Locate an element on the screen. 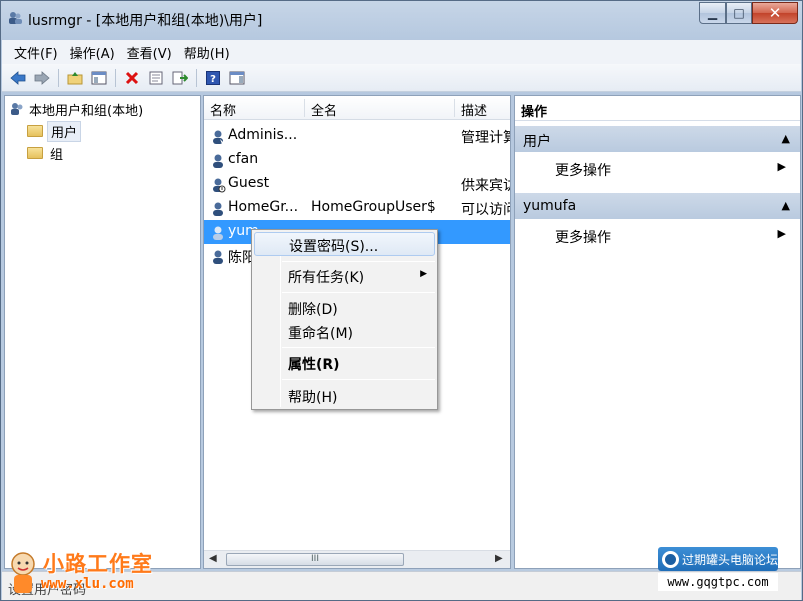 The image size is (803, 601). close-icon: ✕ is located at coordinates (775, 13).